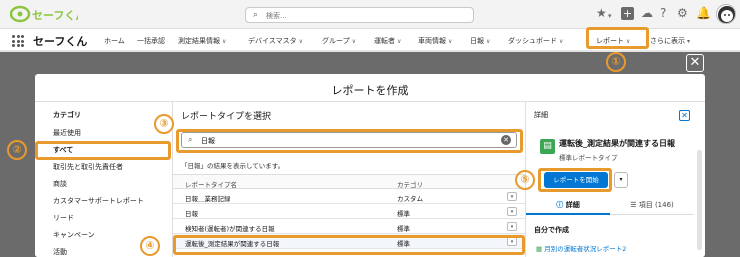 The width and height of the screenshot is (740, 257). What do you see at coordinates (387, 41) in the screenshot?
I see `nav-item-drivers: 運転者 ∨` at bounding box center [387, 41].